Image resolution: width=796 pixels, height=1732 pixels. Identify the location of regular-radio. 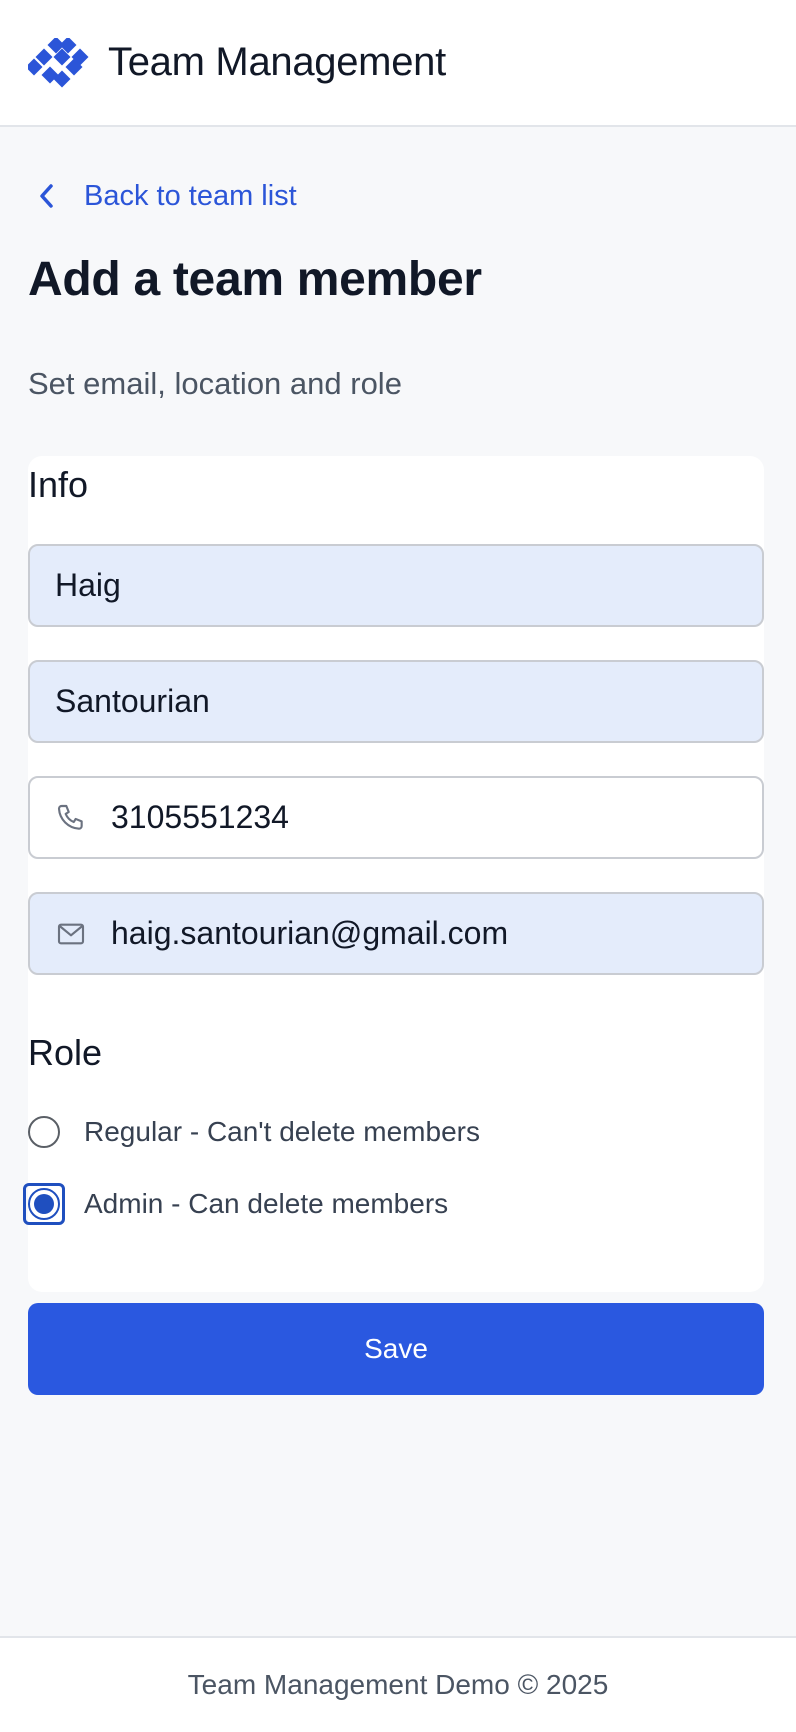
(44, 1132).